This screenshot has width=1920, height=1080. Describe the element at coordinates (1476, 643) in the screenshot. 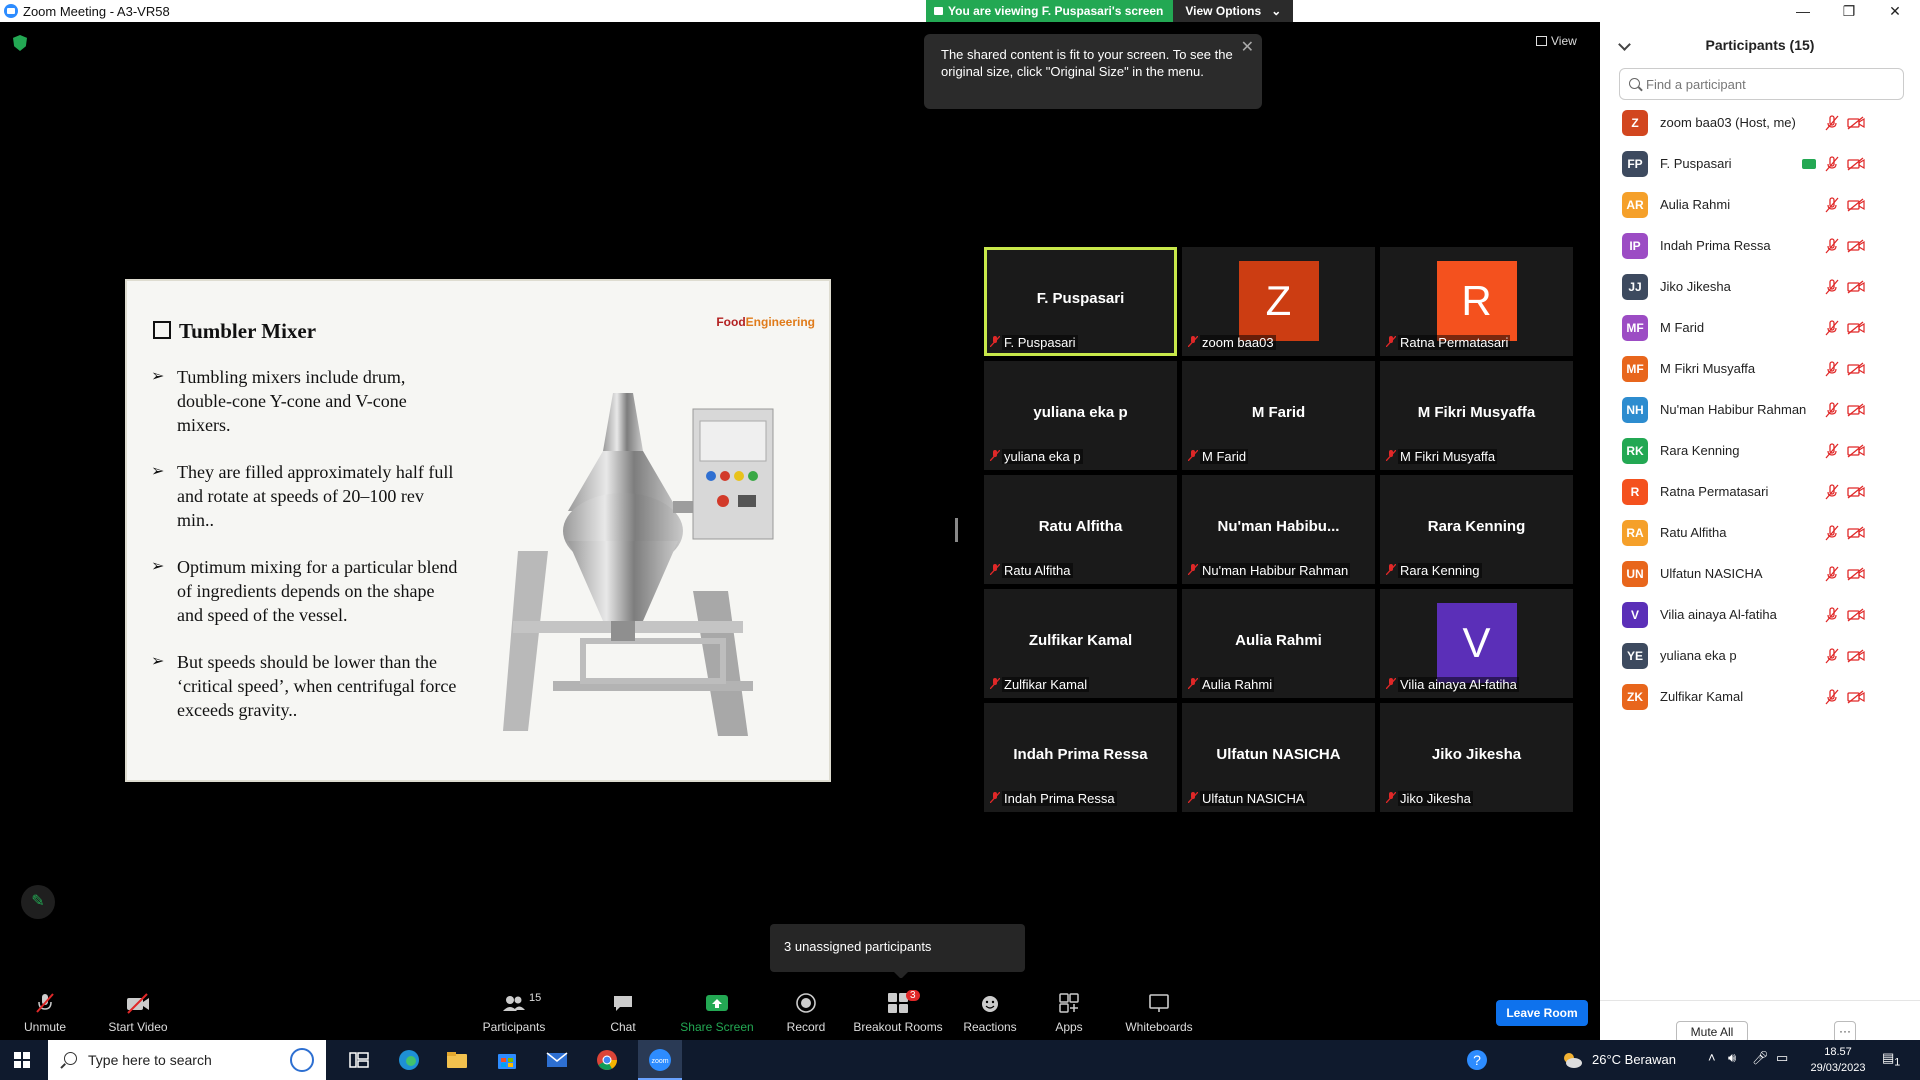

I see `video-tile: V Vilia ainaya Al-fatiha` at that location.